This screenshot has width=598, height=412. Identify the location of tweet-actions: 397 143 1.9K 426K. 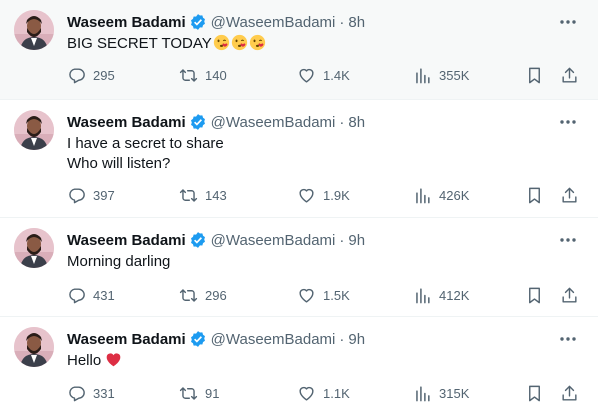
(327, 195).